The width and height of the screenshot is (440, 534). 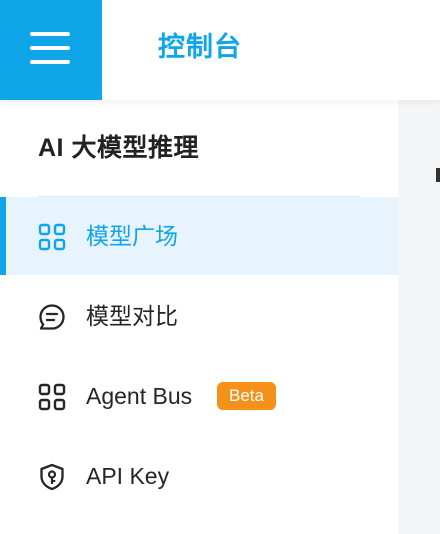 I want to click on main-content-area, so click(x=419, y=317).